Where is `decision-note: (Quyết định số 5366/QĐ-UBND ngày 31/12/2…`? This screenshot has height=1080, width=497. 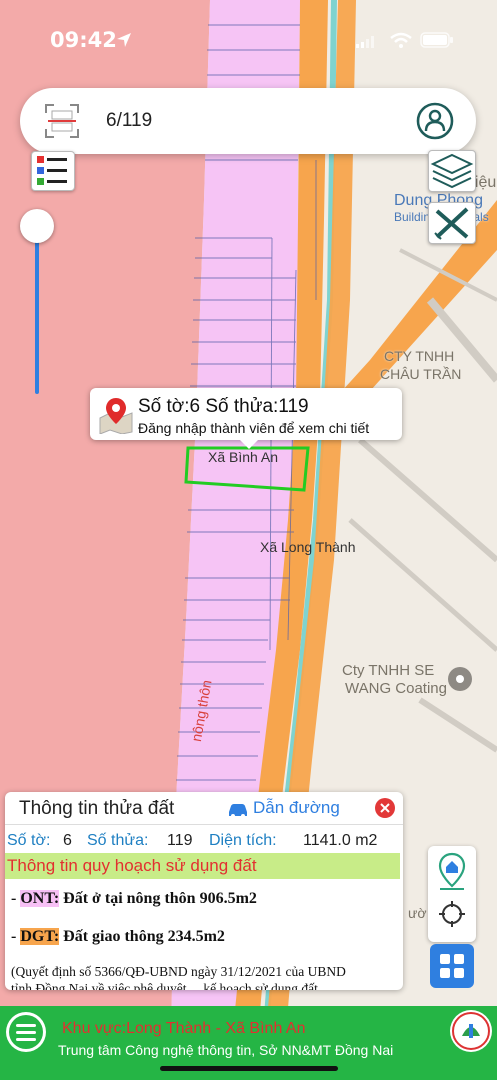
decision-note: (Quyết định số 5366/QĐ-UBND ngày 31/12/2… is located at coordinates (178, 971).